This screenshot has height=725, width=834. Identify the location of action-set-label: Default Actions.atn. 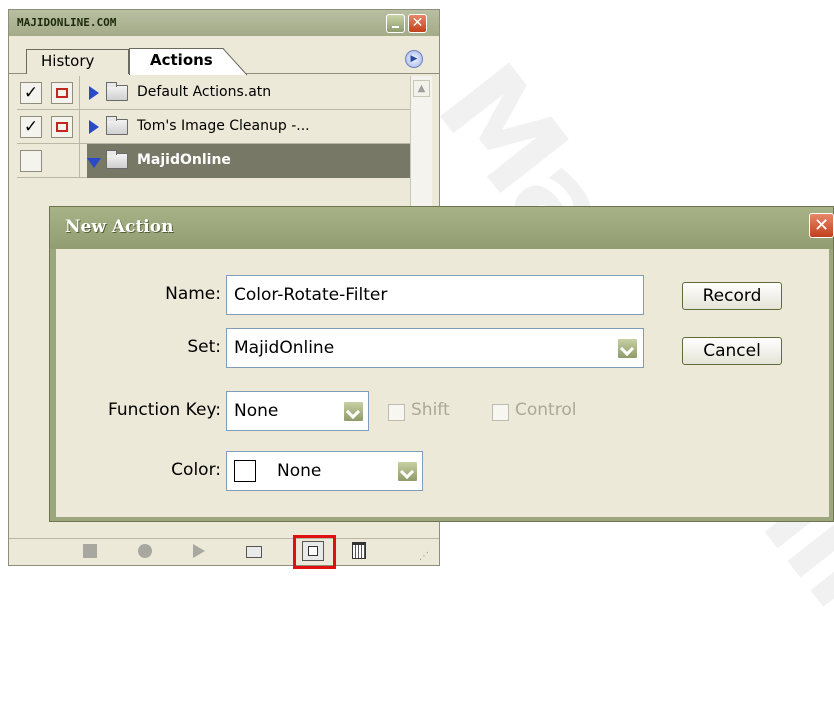
(204, 92).